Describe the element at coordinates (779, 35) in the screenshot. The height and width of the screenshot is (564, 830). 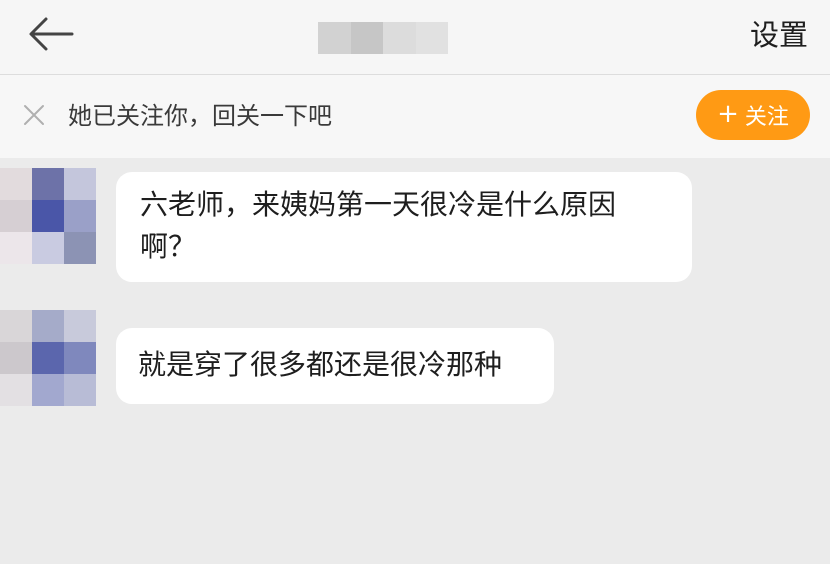
I see `settings-button: 设置` at that location.